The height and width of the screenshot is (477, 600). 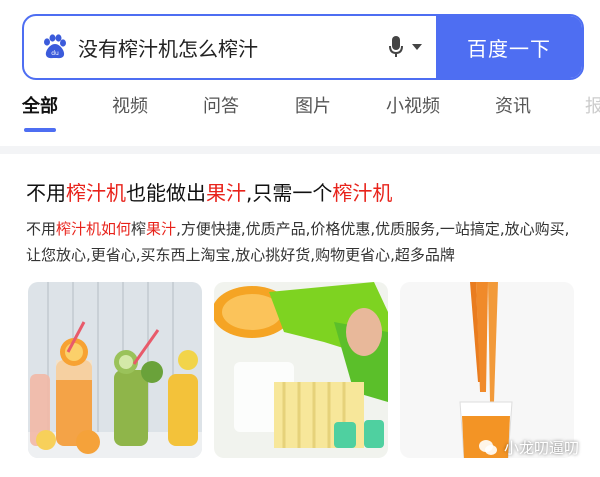 I want to click on search-bar: du 没有榨汁机怎么榨汁 百度一下, so click(x=303, y=47).